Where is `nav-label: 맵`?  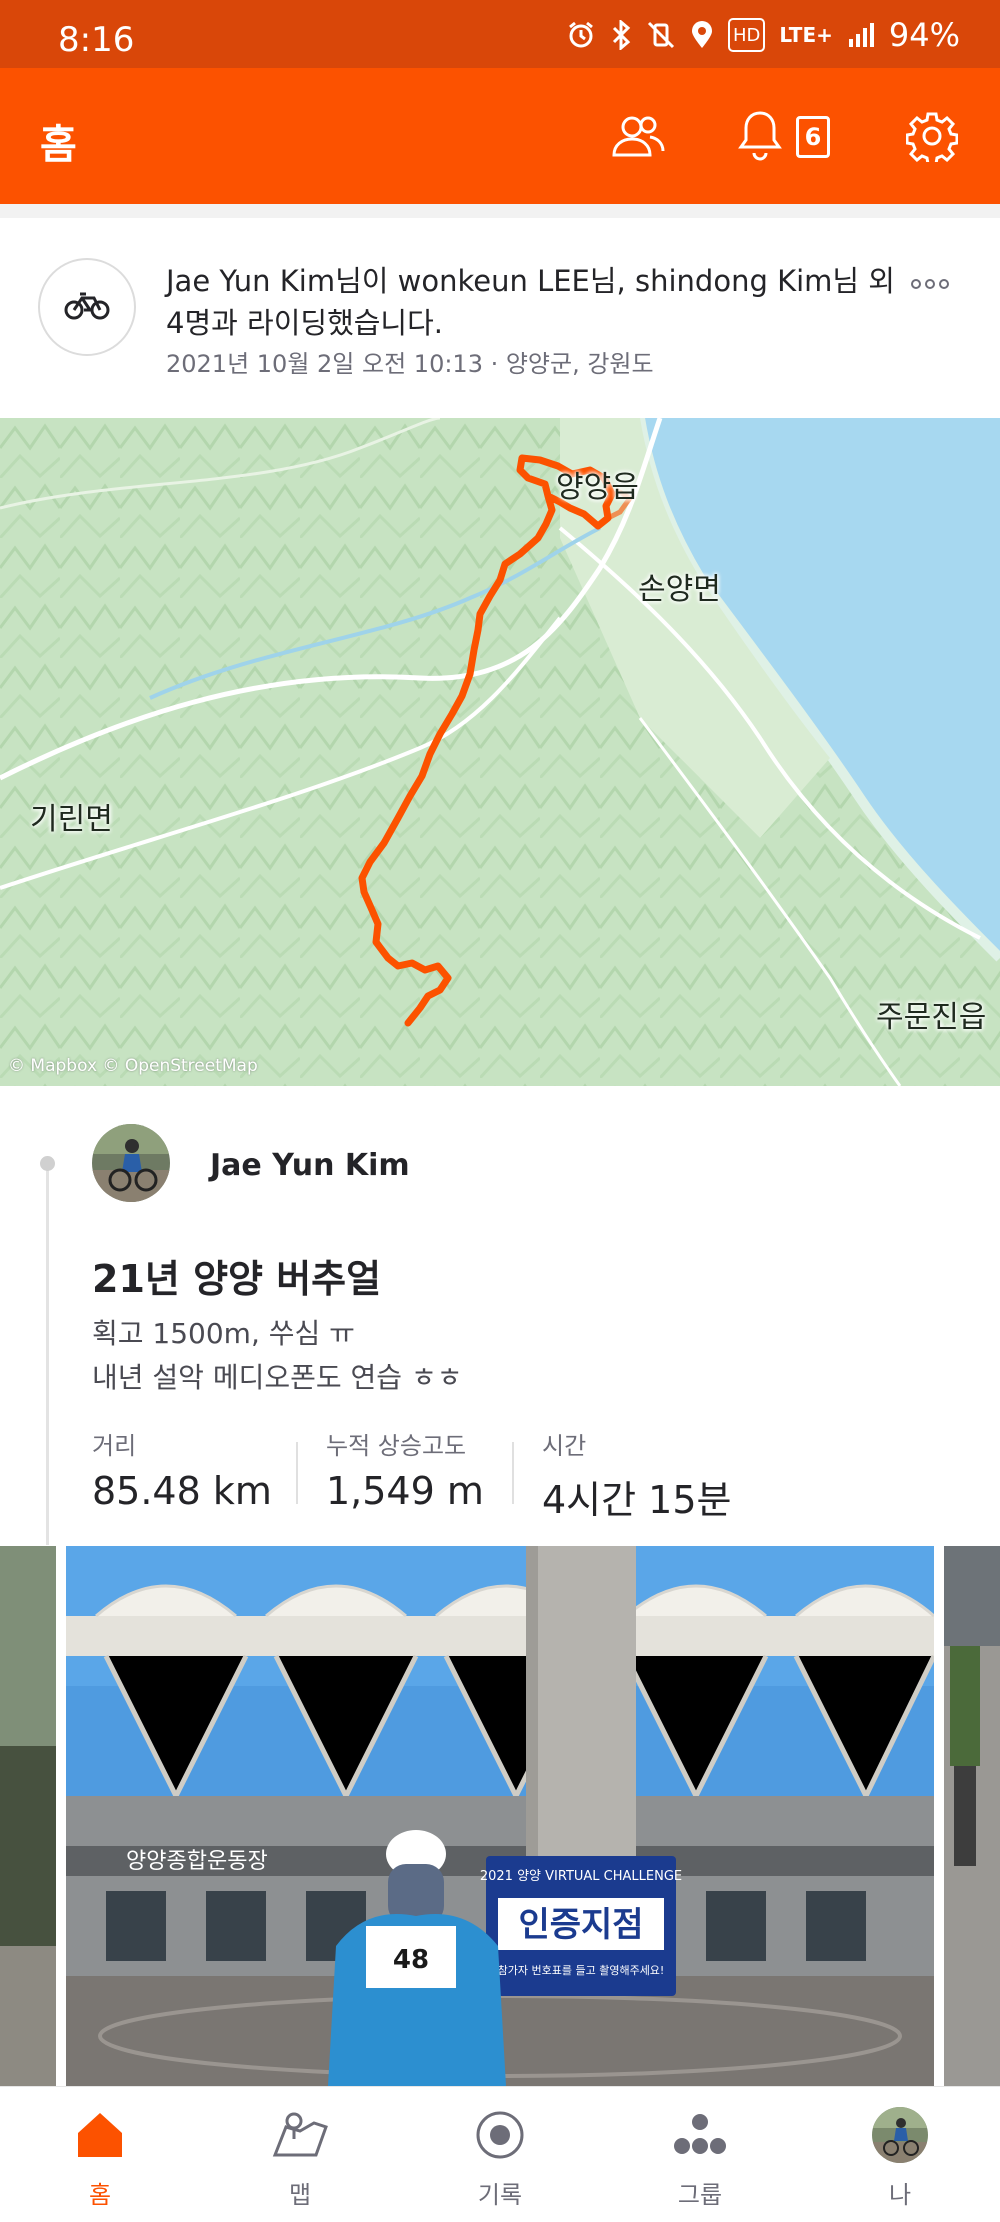 nav-label: 맵 is located at coordinates (300, 2195).